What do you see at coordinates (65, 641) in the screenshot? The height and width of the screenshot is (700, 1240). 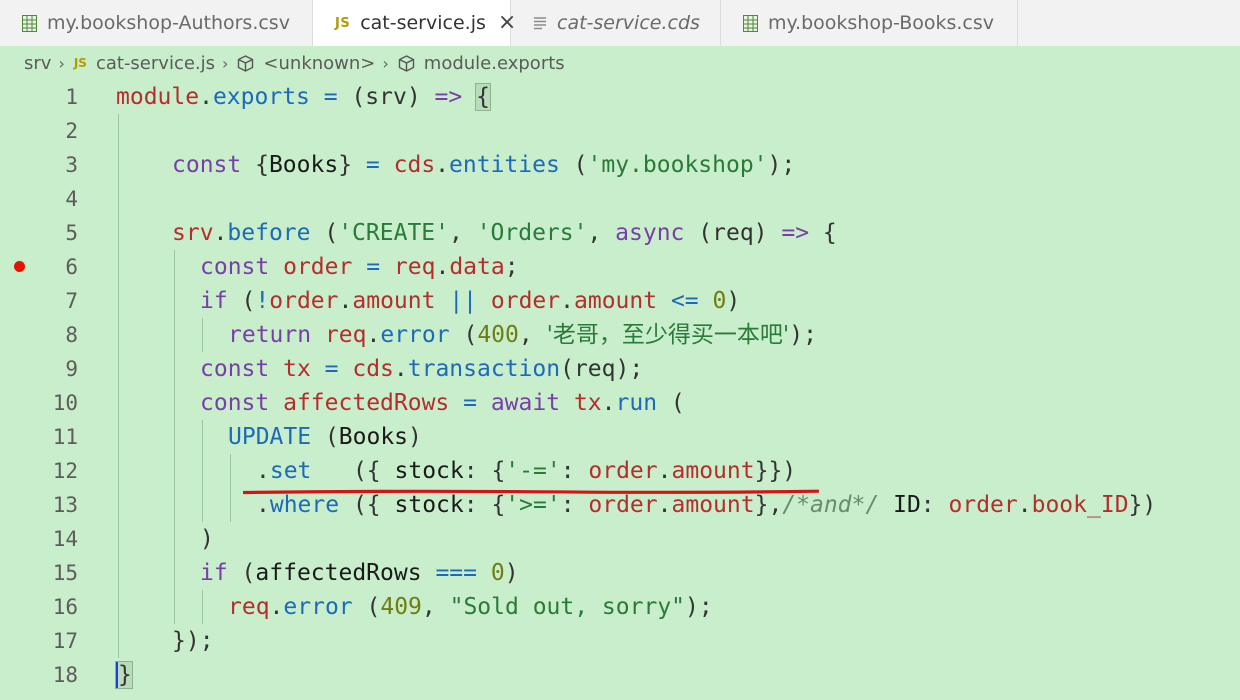 I see `line-number: 17` at bounding box center [65, 641].